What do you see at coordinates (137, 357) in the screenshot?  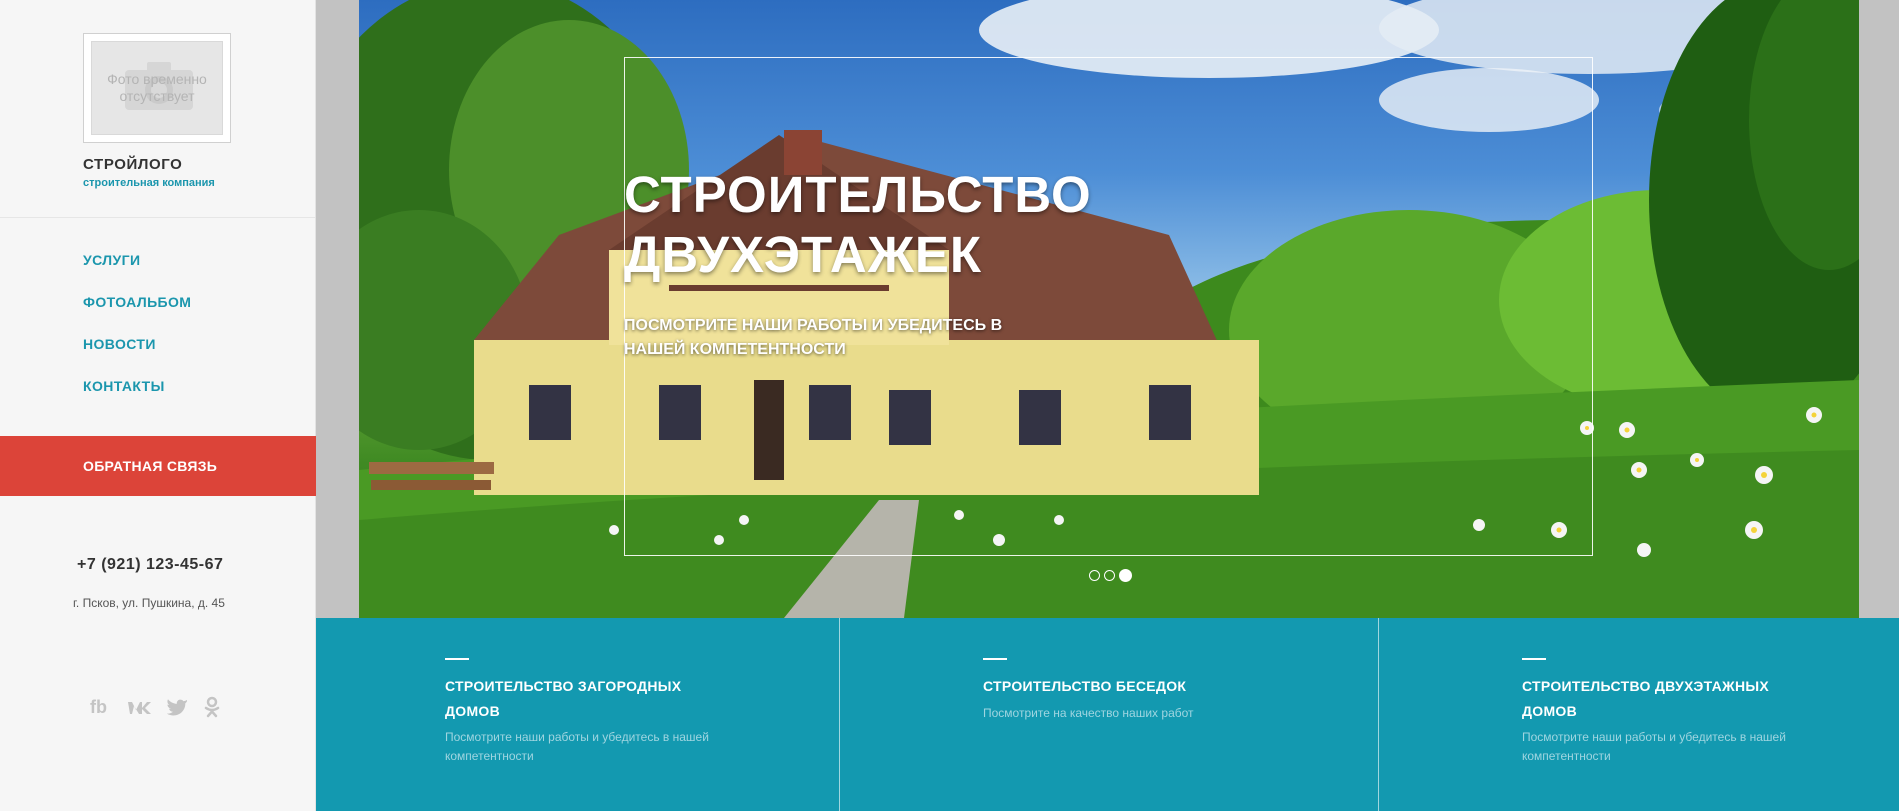 I see `nav-item-news: НОВОСТИ` at bounding box center [137, 357].